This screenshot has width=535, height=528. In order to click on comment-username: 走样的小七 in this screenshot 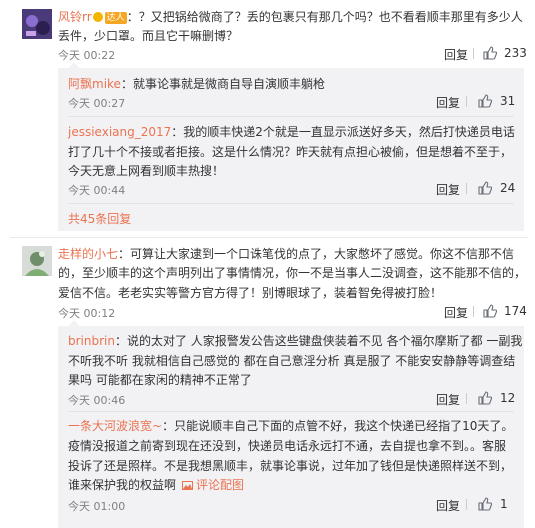, I will do `click(88, 254)`.